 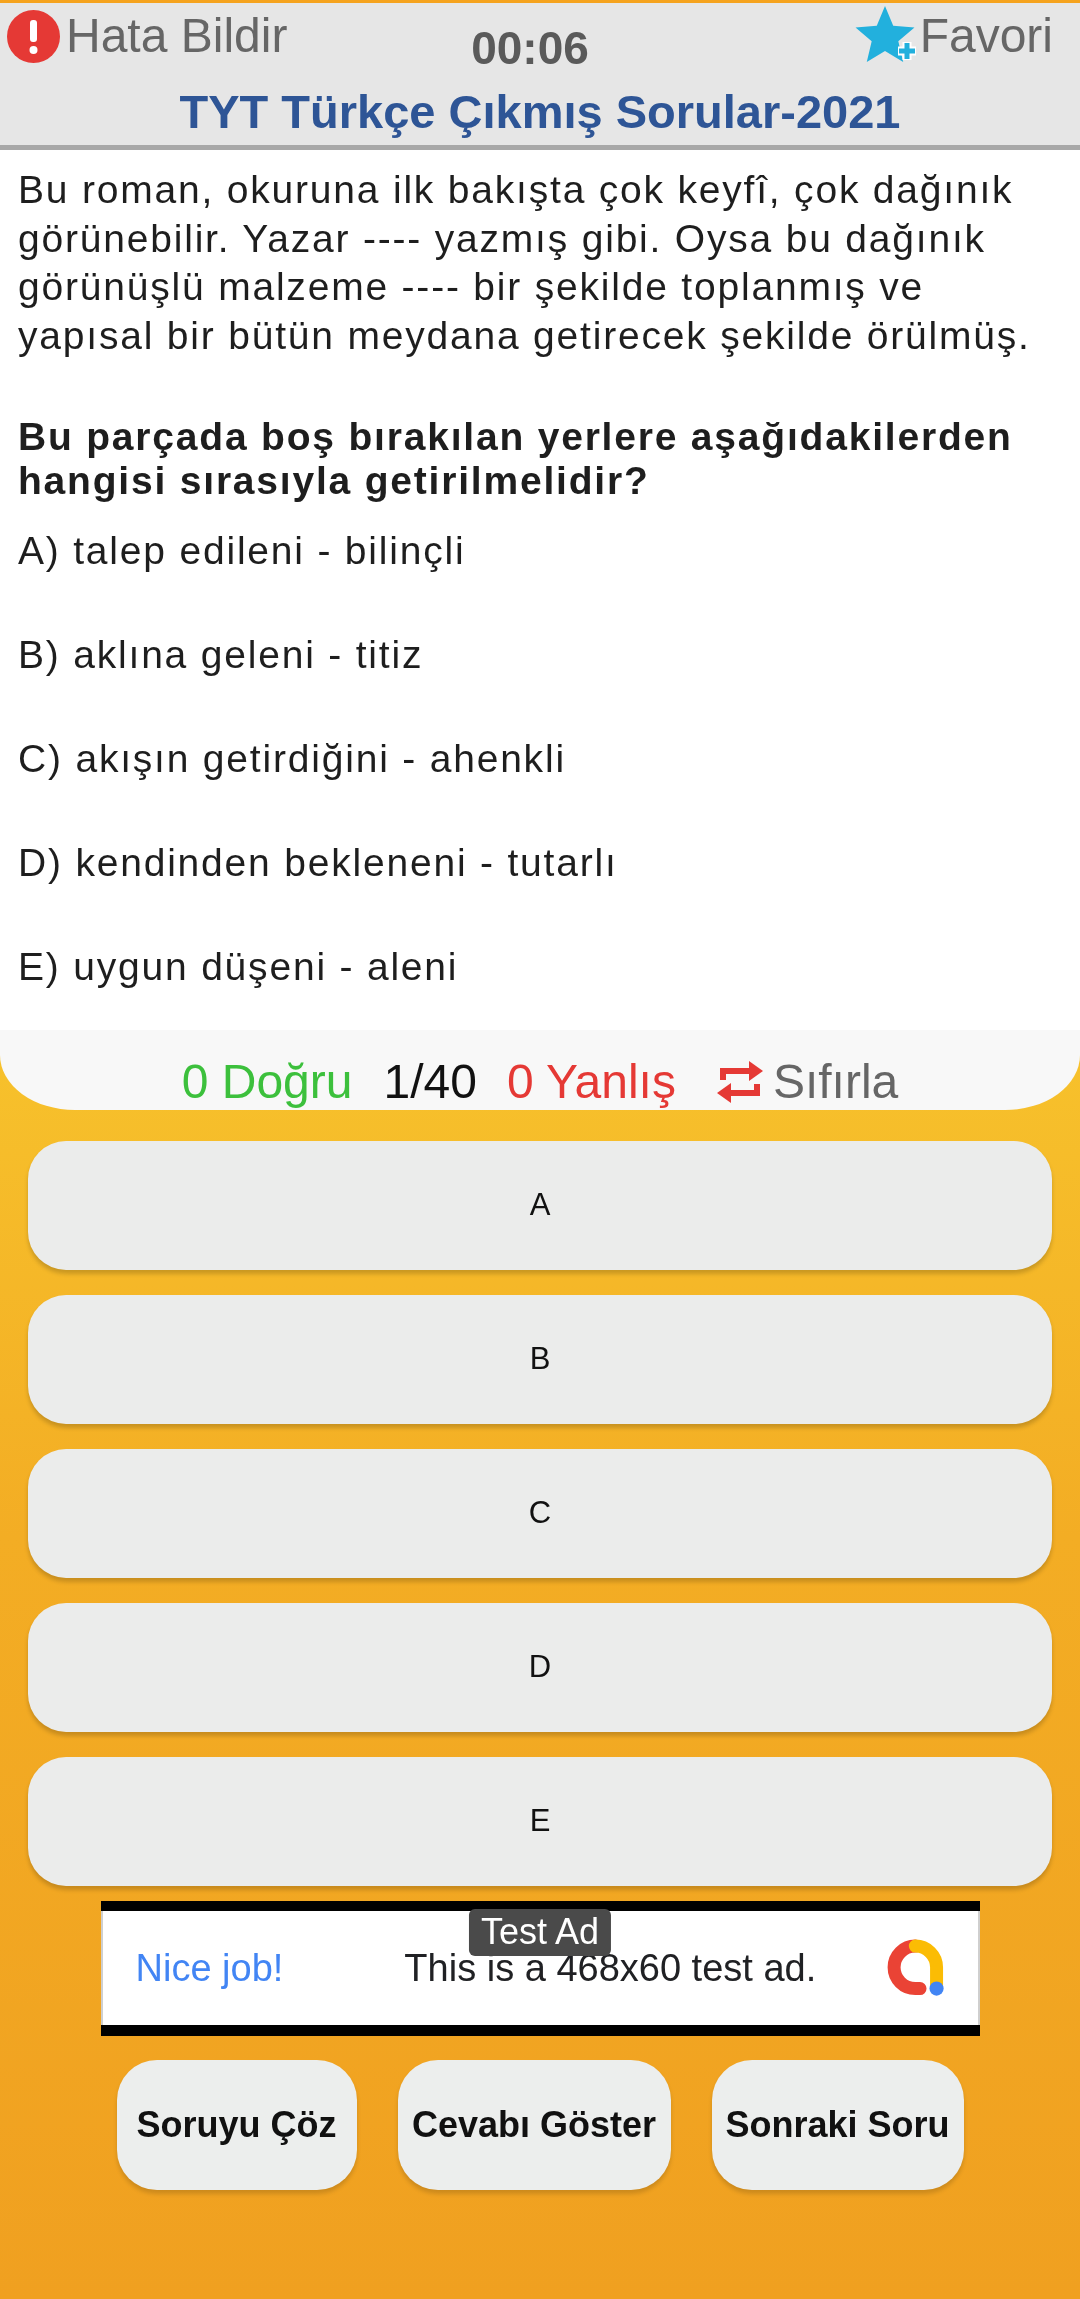 I want to click on logo-icon, so click(x=916, y=1968).